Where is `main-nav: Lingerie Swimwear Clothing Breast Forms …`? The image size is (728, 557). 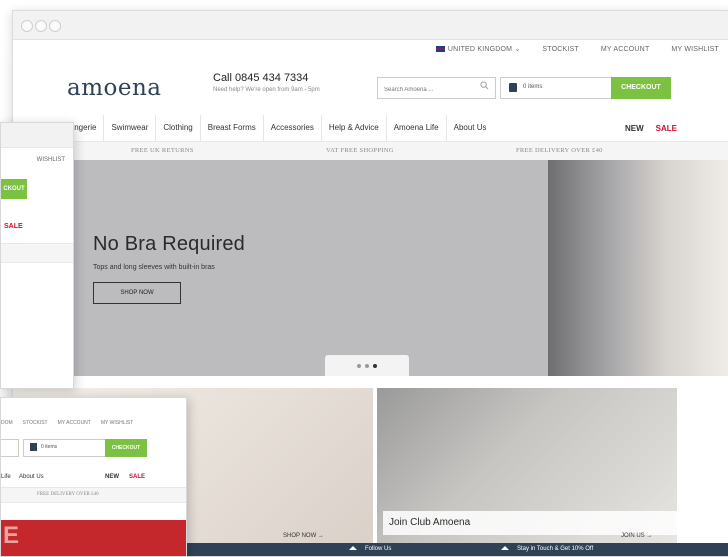
main-nav: Lingerie Swimwear Clothing Breast Forms … is located at coordinates (394, 128).